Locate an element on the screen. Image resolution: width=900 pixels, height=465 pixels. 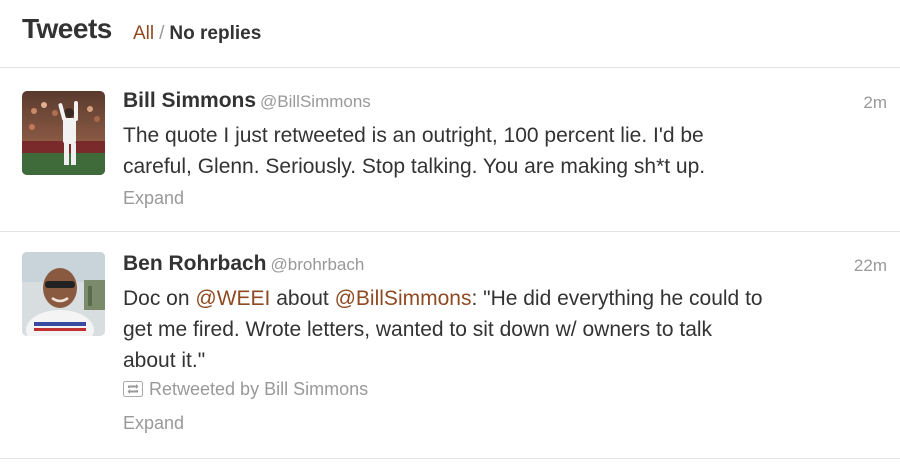
author-username: @BillSimmons is located at coordinates (315, 101).